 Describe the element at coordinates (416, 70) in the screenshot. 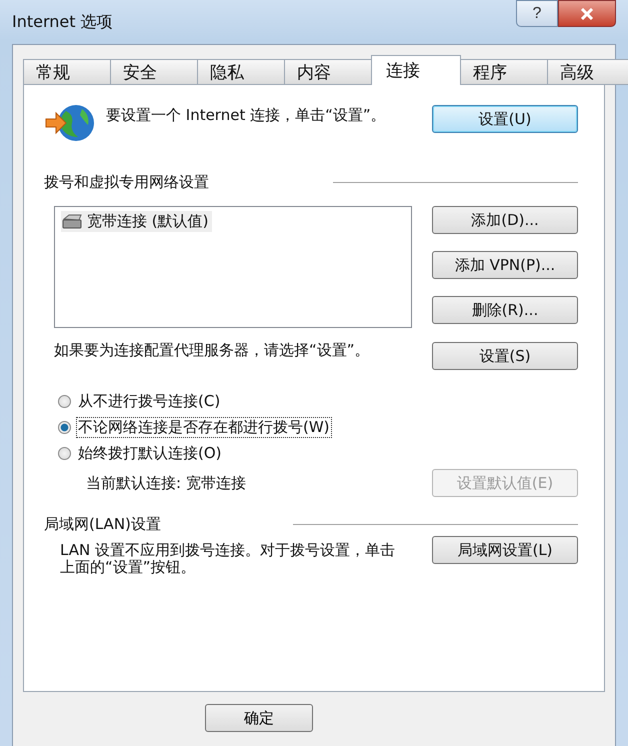

I see `tab: 连接` at that location.